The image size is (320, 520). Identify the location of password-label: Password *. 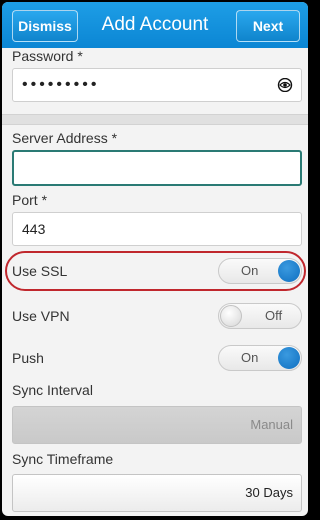
(47, 56).